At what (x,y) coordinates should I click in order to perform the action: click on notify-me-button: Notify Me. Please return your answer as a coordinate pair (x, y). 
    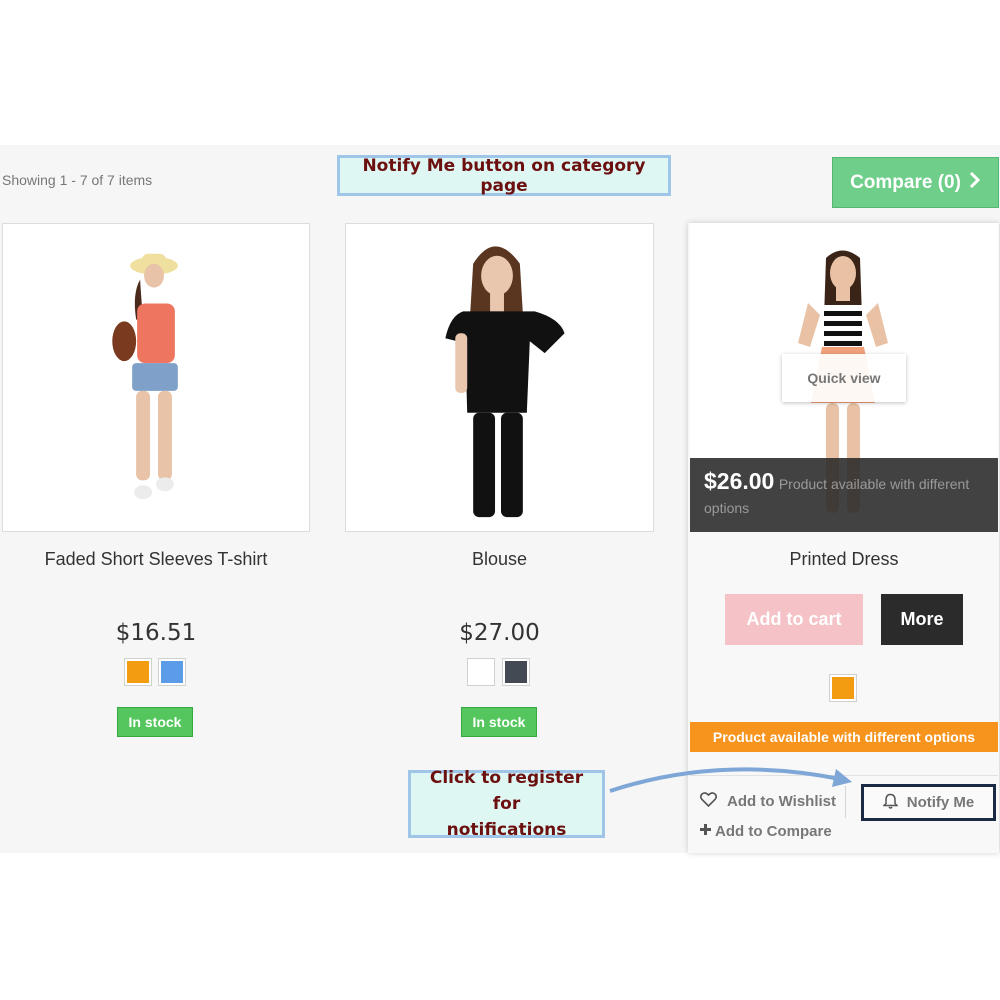
    Looking at the image, I should click on (928, 802).